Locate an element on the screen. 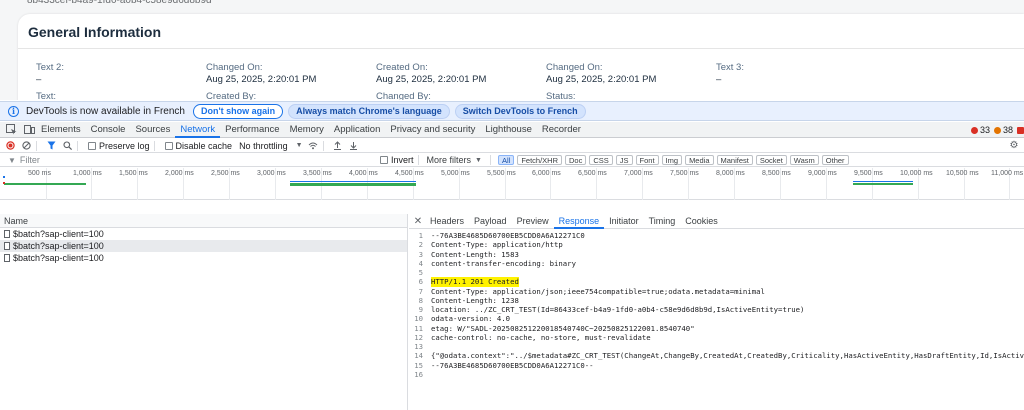 The height and width of the screenshot is (410, 1024). type-filter-manifest: Manifest is located at coordinates (734, 160).